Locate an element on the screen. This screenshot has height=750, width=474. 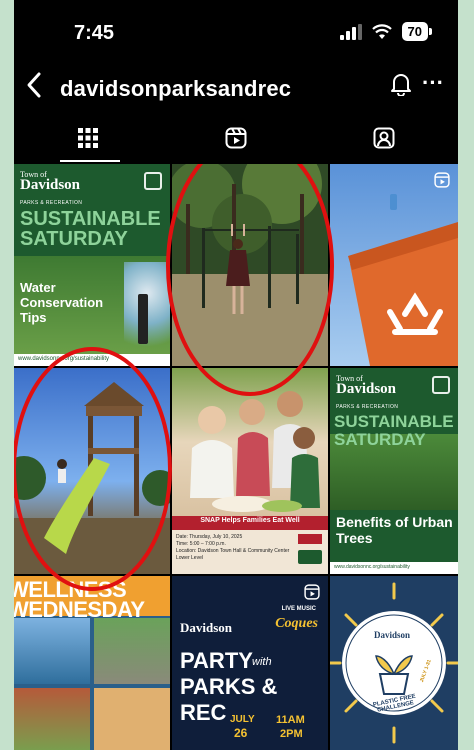
event-time-start: 11AM is located at coordinates (290, 720).